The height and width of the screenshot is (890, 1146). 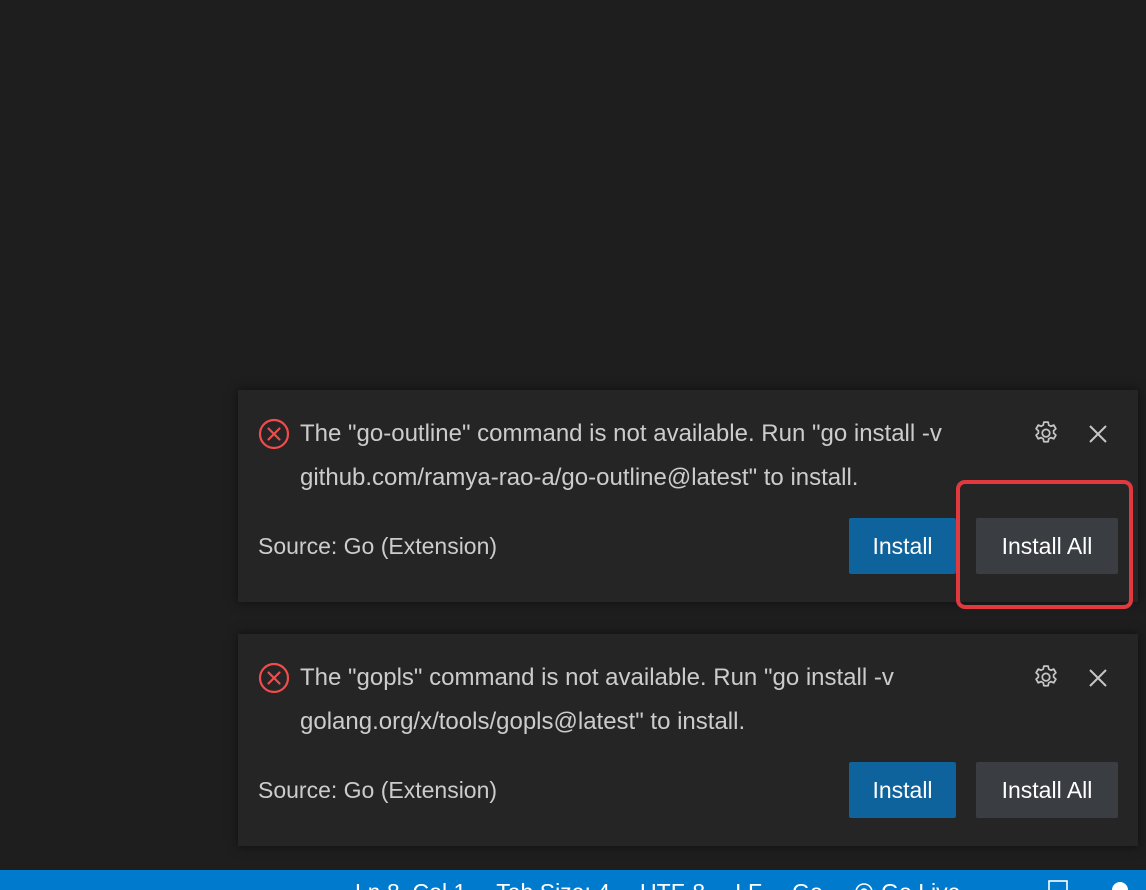 What do you see at coordinates (1120, 884) in the screenshot?
I see `feedback-icon` at bounding box center [1120, 884].